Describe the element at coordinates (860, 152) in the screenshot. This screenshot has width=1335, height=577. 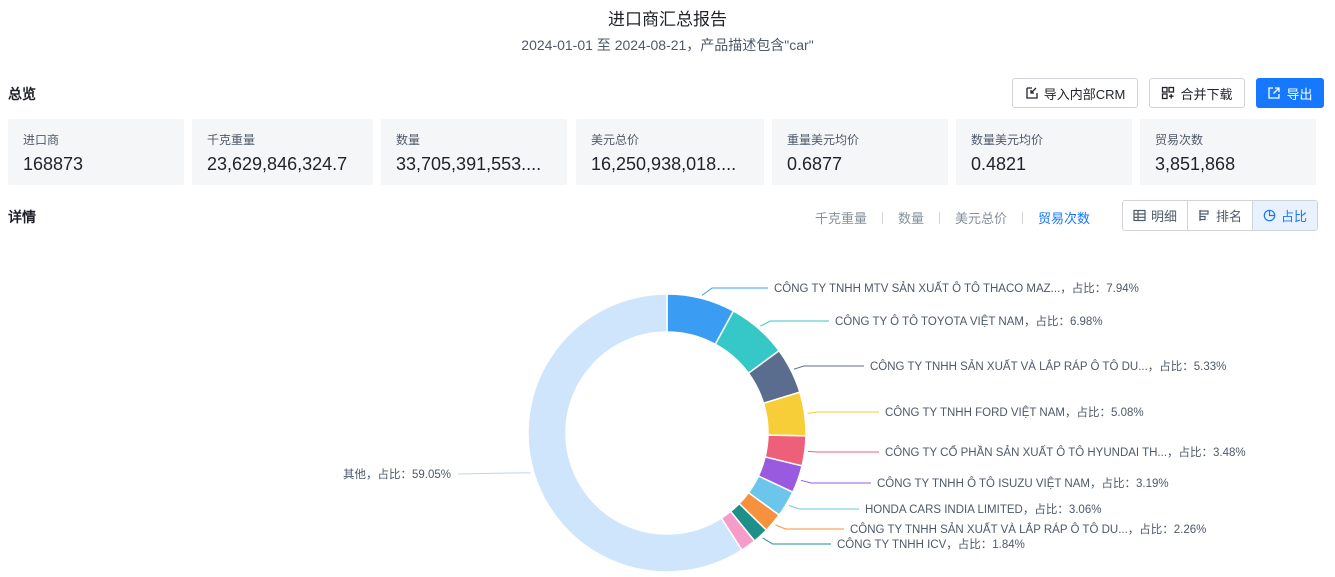
I see `stat-card-weight-avg-price: 重量美元均价 0.6877` at that location.